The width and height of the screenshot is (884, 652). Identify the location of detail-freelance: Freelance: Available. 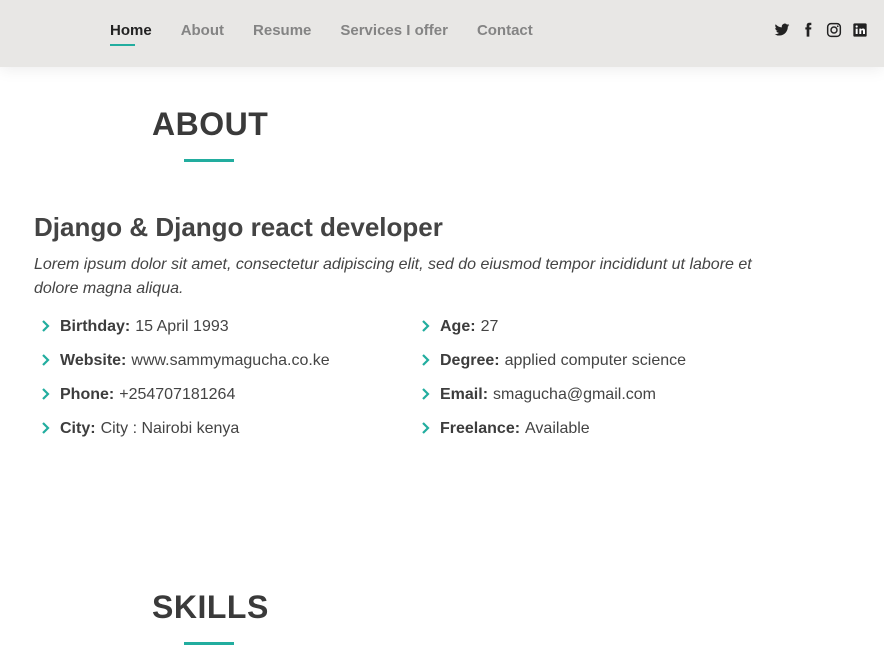
(550, 435).